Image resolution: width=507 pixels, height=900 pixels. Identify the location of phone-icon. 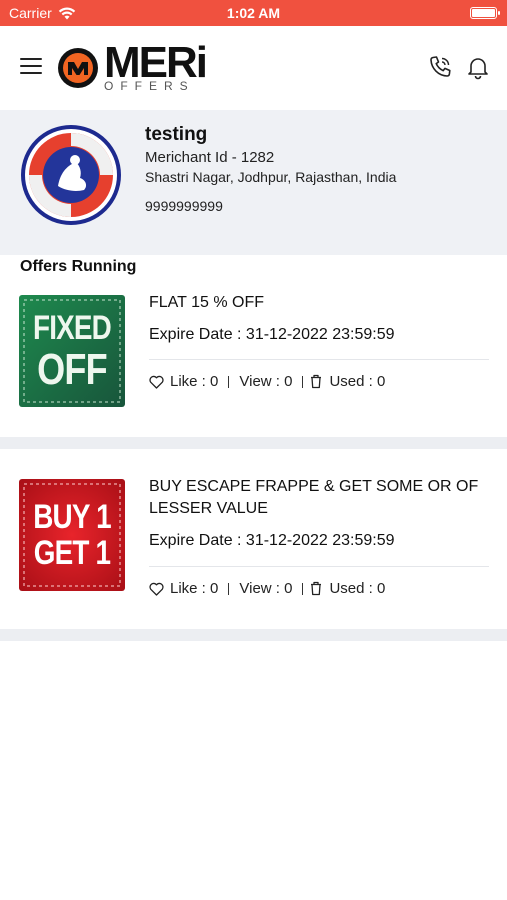
(440, 67).